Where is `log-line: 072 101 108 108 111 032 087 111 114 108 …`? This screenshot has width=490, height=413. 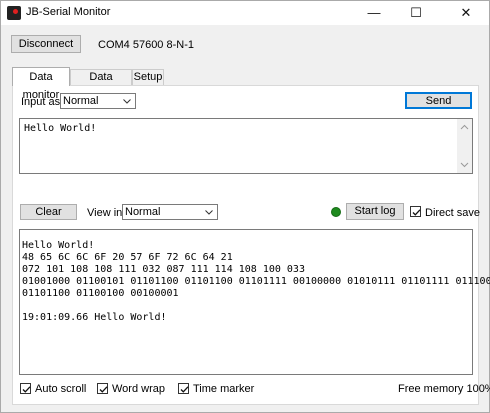 log-line: 072 101 108 108 111 032 087 111 114 108 … is located at coordinates (163, 269).